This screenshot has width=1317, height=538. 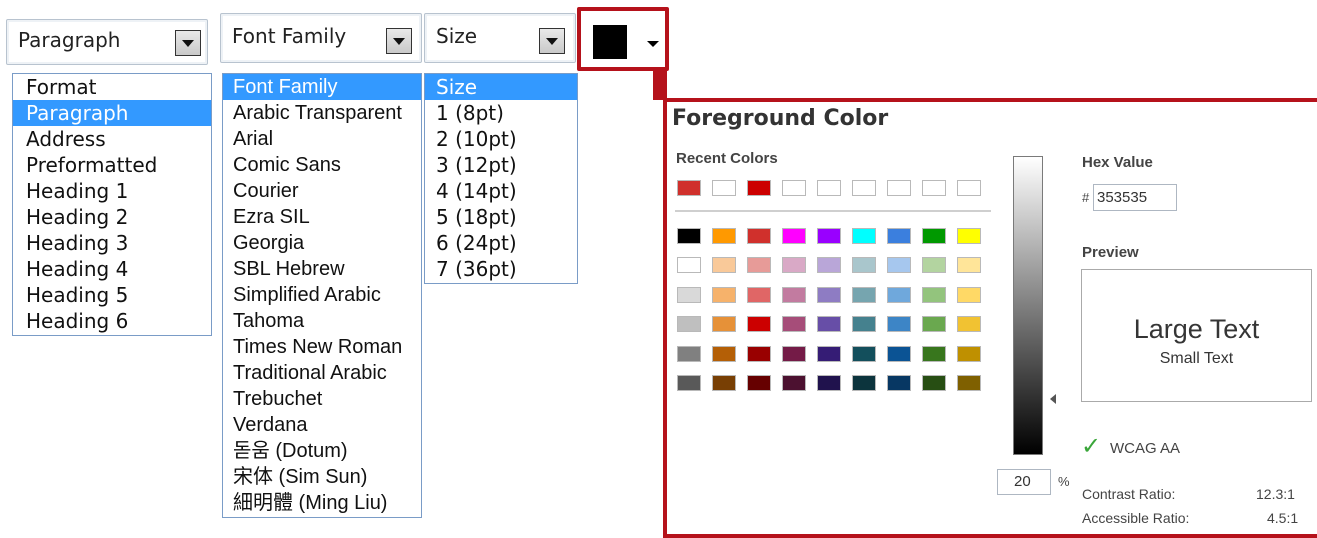 What do you see at coordinates (112, 165) in the screenshot?
I see `format-option: Preformatted` at bounding box center [112, 165].